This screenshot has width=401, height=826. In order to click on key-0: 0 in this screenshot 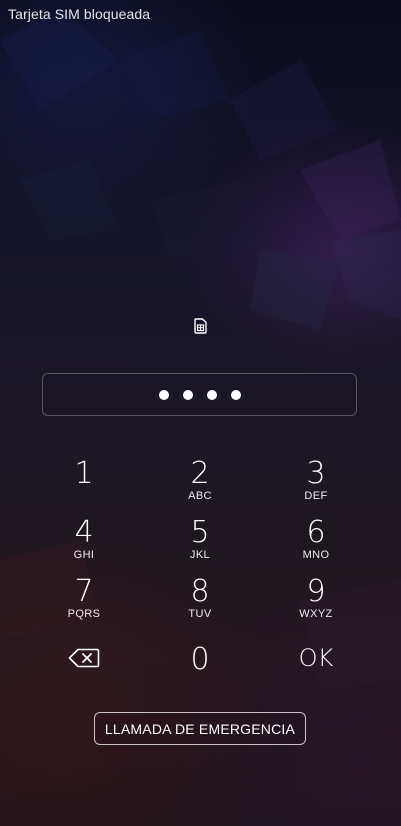, I will do `click(200, 672)`.